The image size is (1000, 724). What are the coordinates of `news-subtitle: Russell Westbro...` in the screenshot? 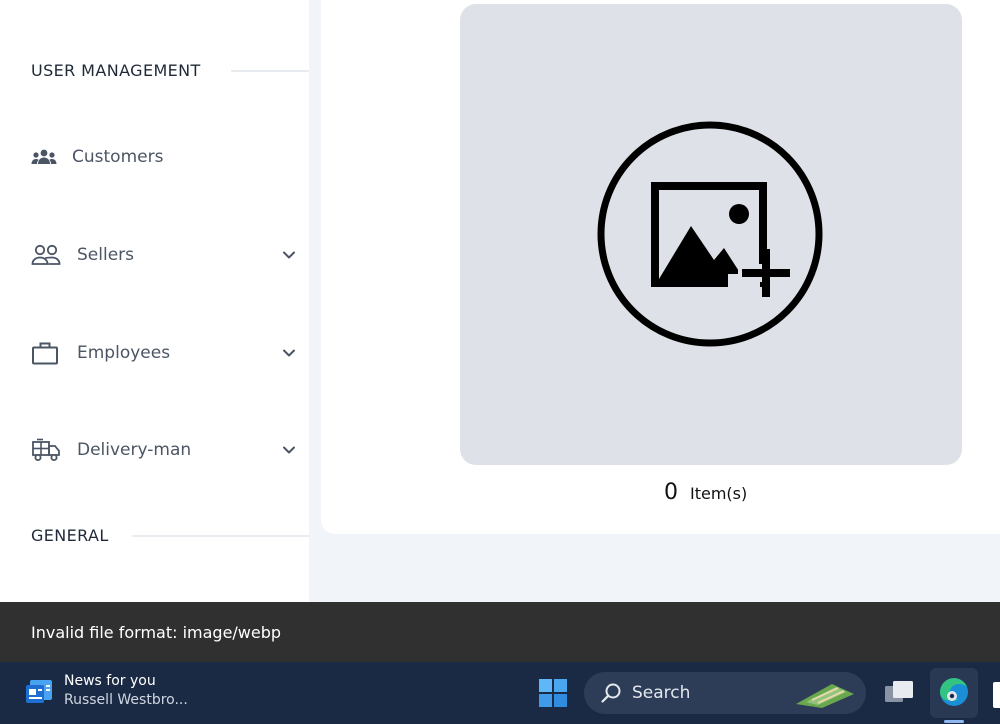 It's located at (126, 700).